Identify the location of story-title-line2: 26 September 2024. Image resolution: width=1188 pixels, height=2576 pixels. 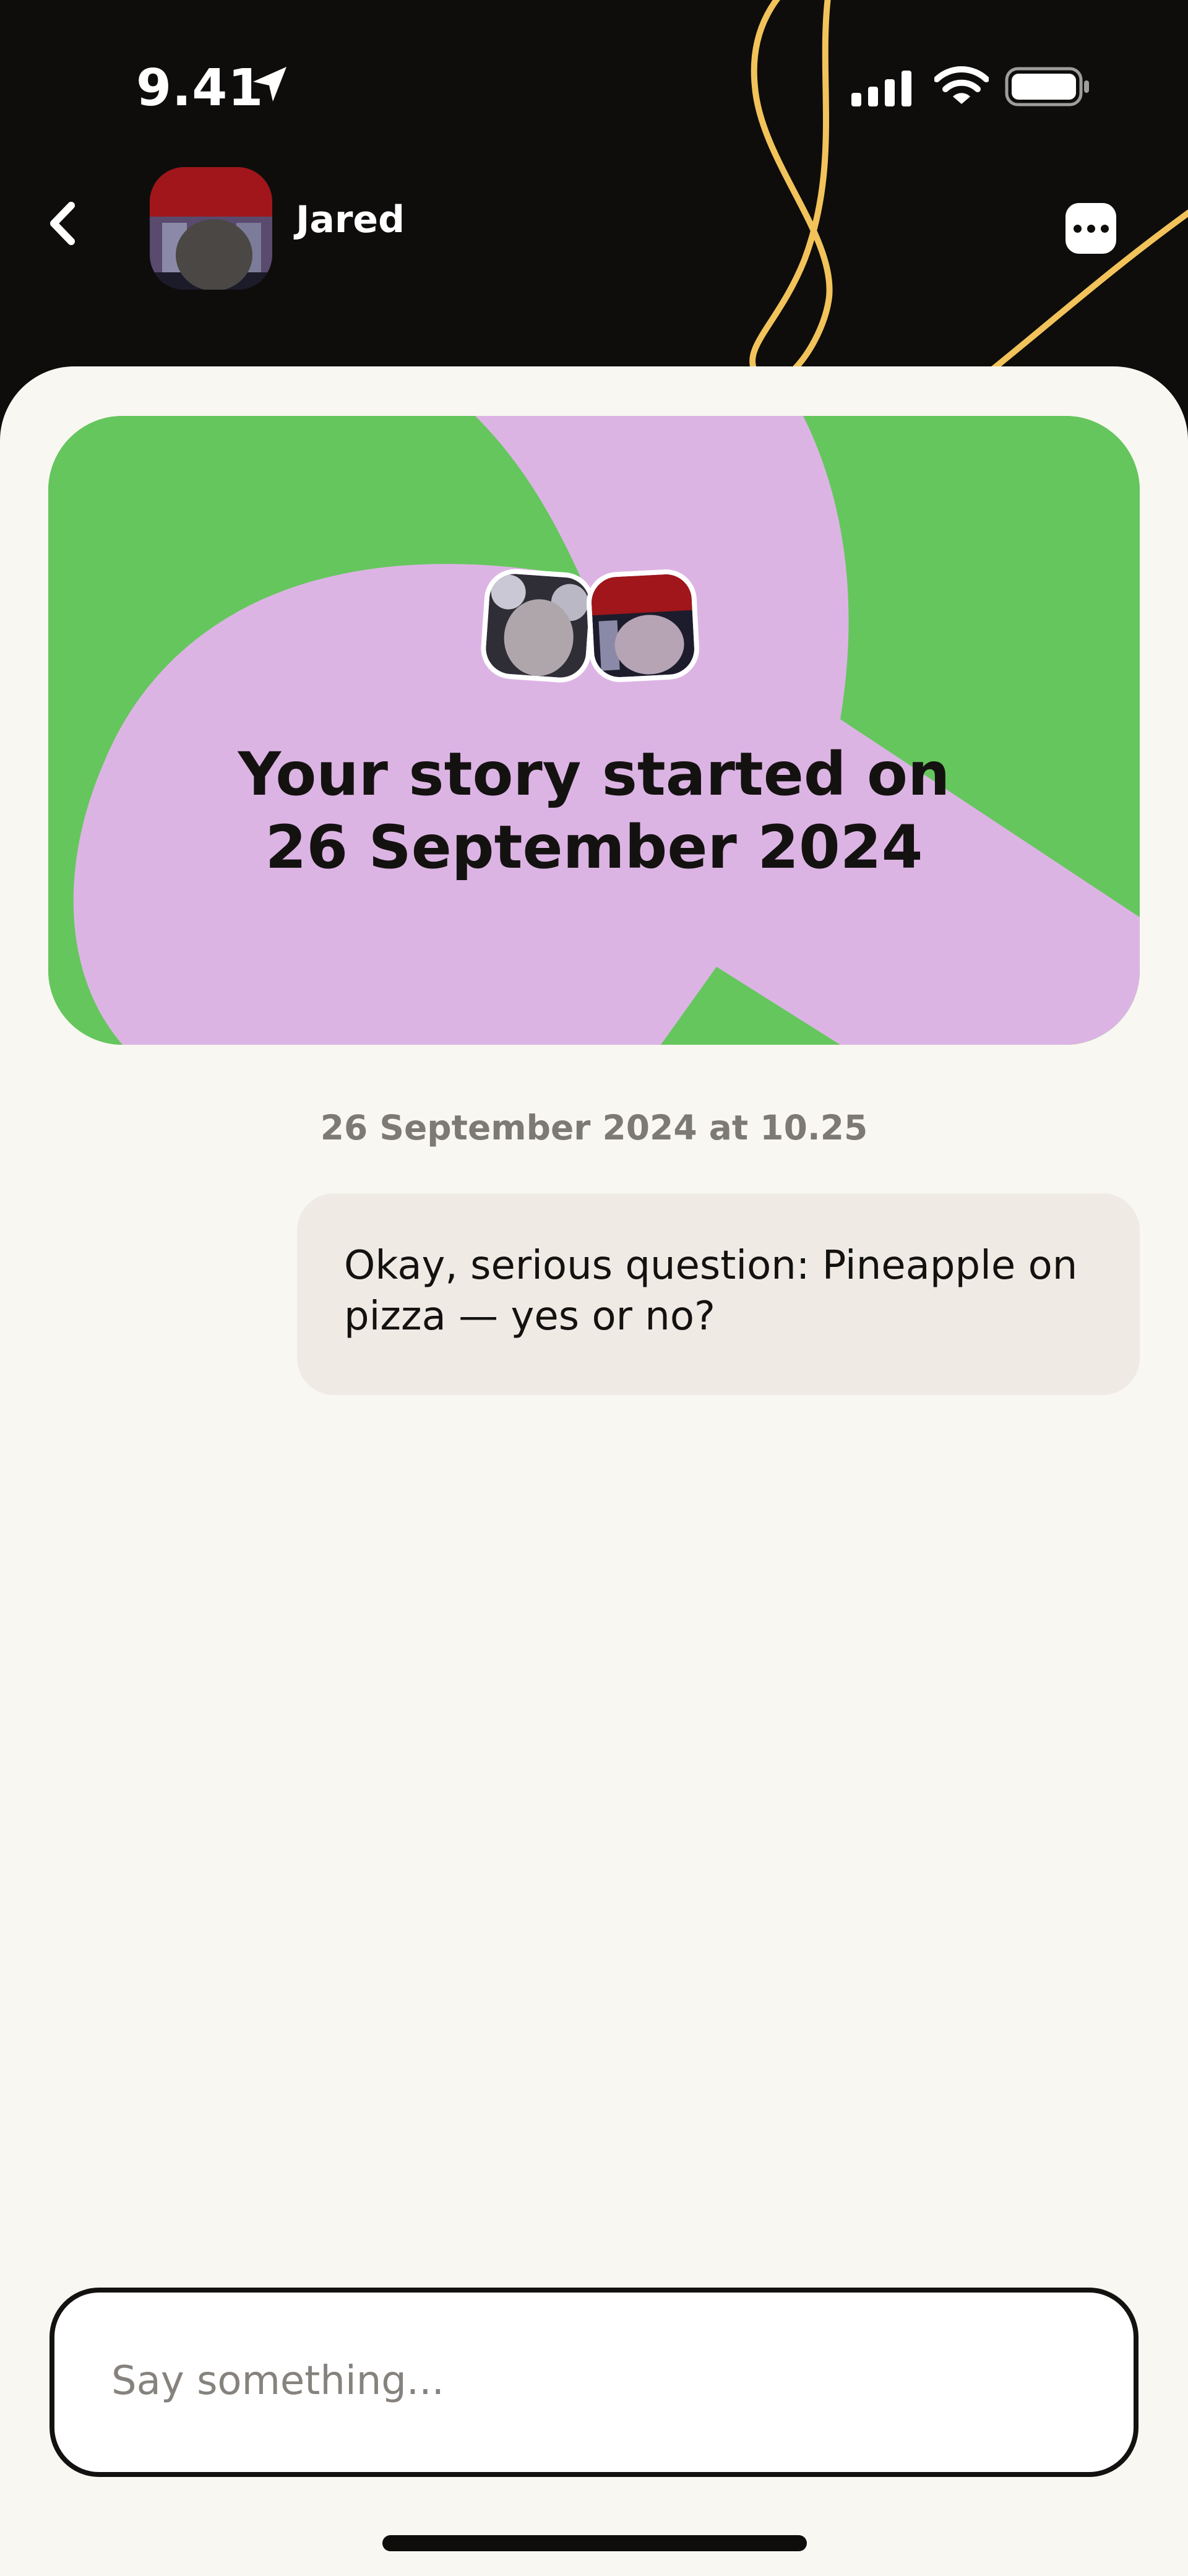
(594, 847).